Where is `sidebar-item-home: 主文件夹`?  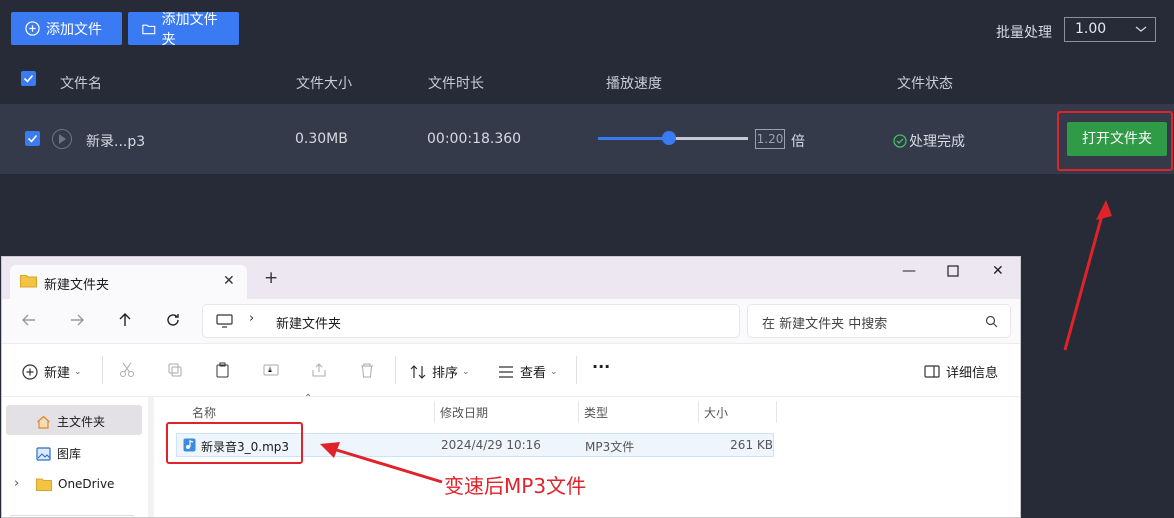
sidebar-item-home: 主文件夹 is located at coordinates (70, 421).